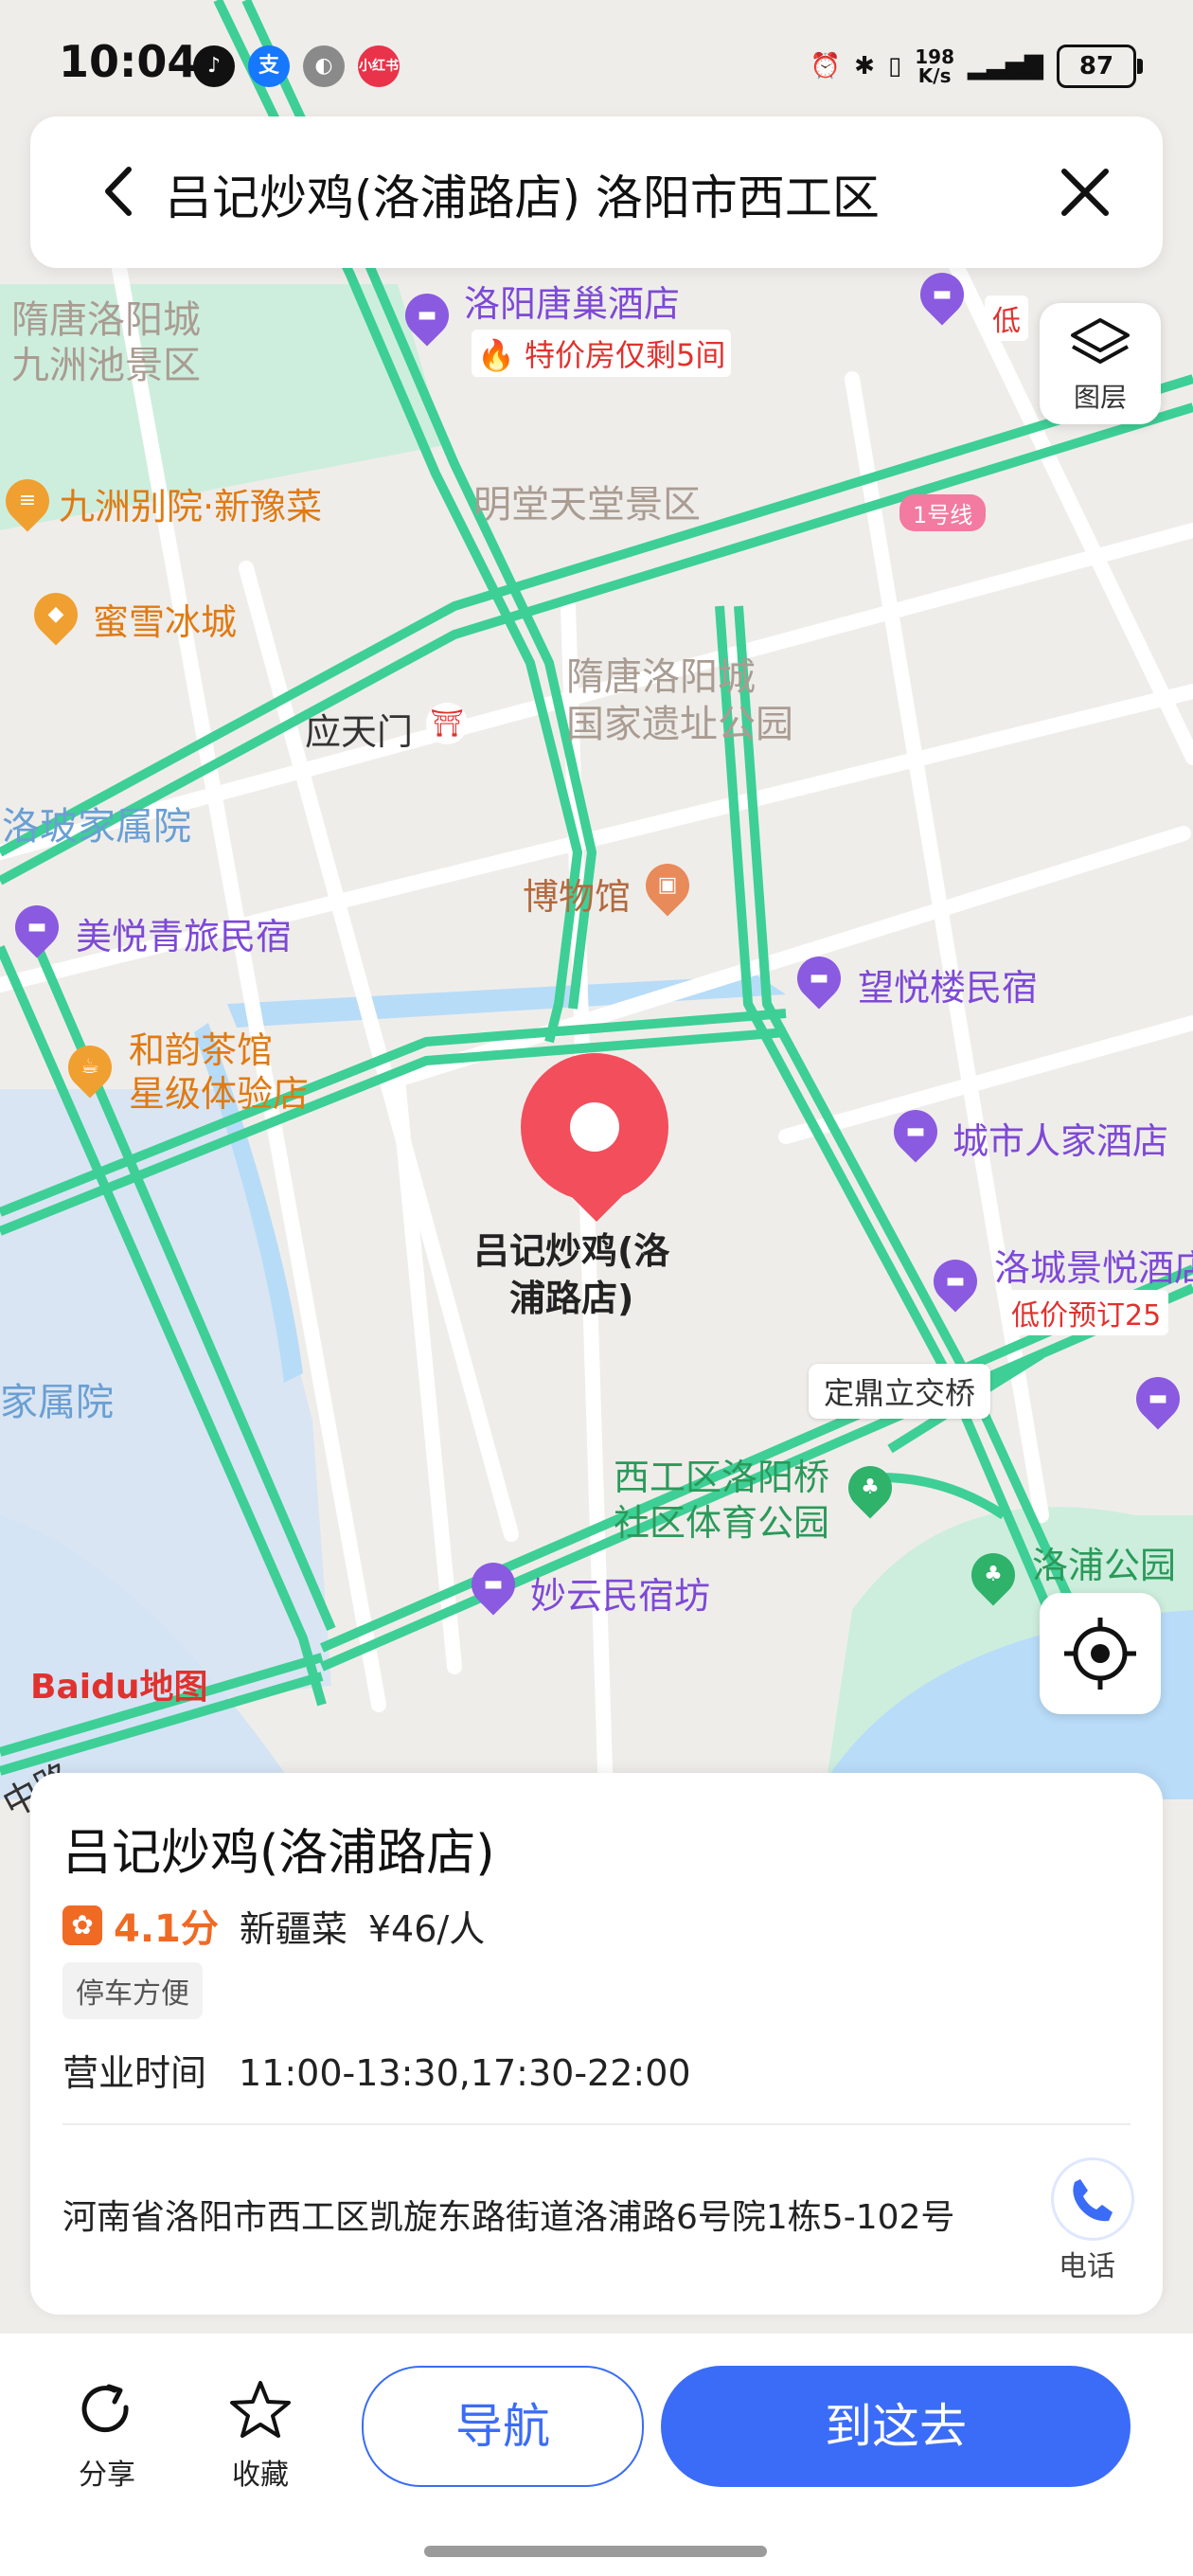 Image resolution: width=1193 pixels, height=2576 pixels. Describe the element at coordinates (105, 2408) in the screenshot. I see `share-icon` at that location.